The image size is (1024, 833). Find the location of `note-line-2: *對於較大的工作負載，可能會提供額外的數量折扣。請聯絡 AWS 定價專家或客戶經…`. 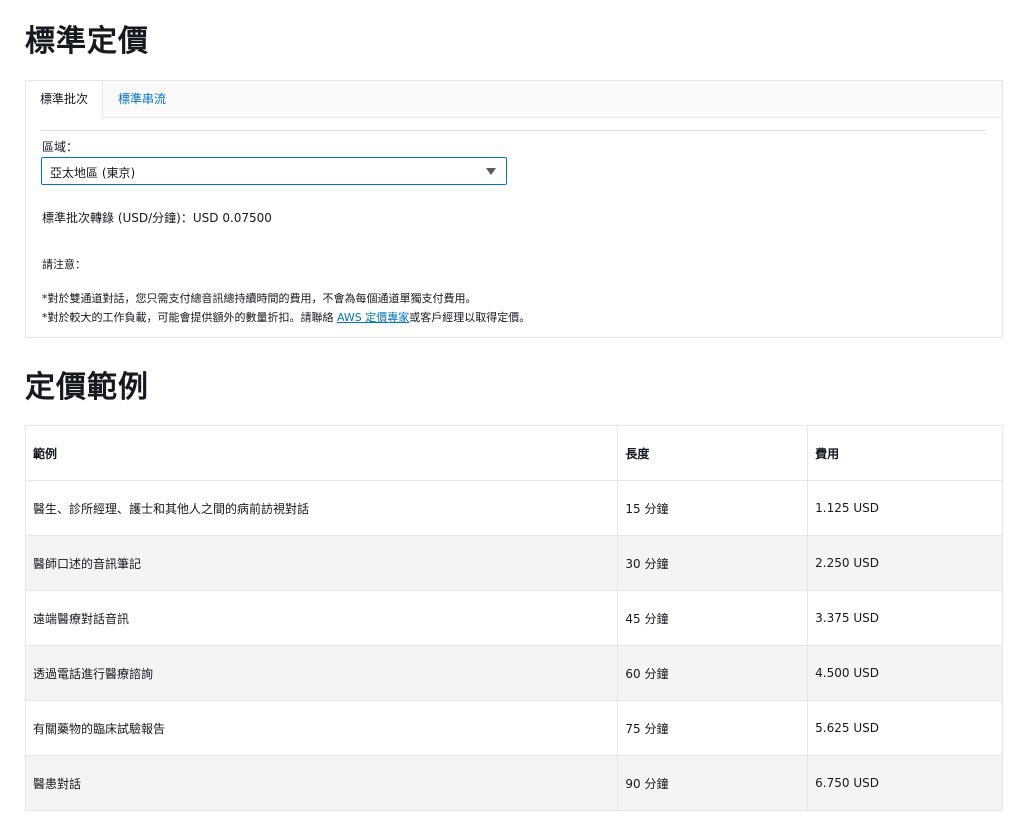

note-line-2: *對於較大的工作負載，可能會提供額外的數量折扣。請聯絡 AWS 定價專家或客戶經… is located at coordinates (286, 317).